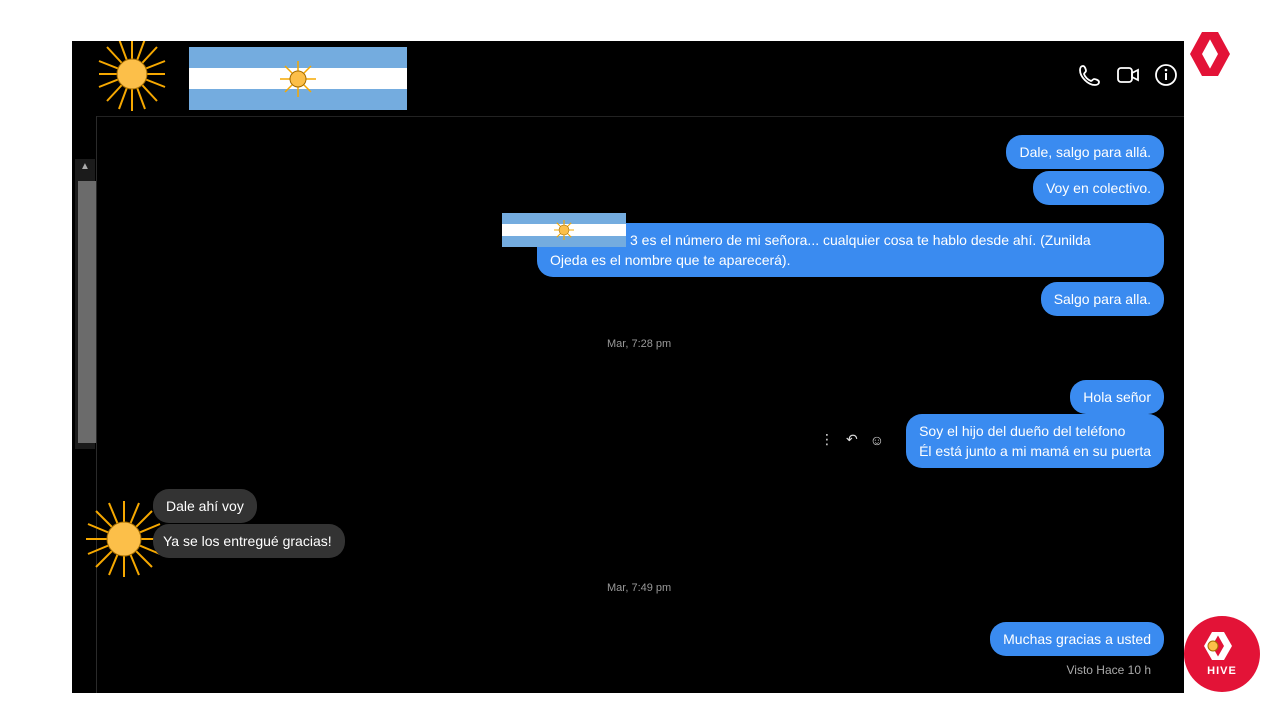  I want to click on message-outgoing: Hola señor, so click(1117, 397).